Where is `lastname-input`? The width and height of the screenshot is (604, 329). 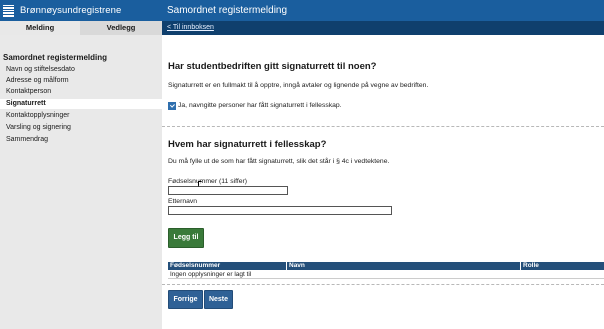 lastname-input is located at coordinates (280, 210).